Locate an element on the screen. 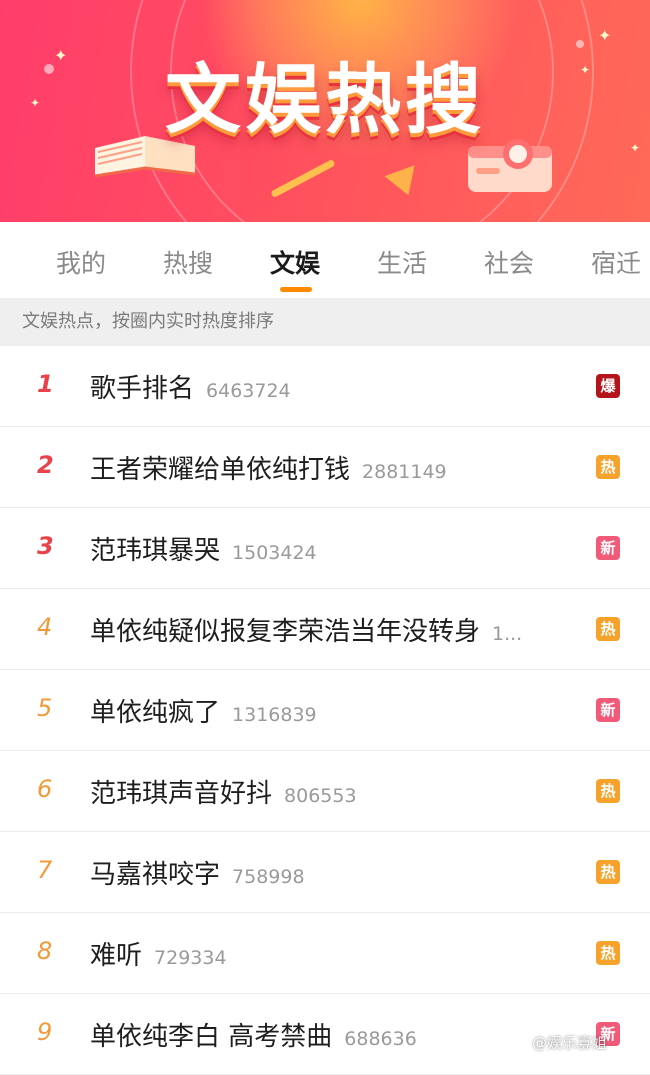 The width and height of the screenshot is (650, 1075). hot-badge: 爆 is located at coordinates (608, 386).